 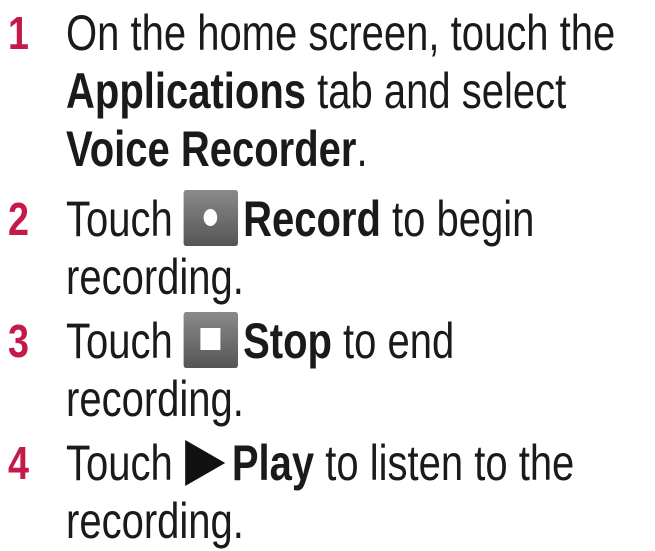 What do you see at coordinates (312, 219) in the screenshot?
I see `record-term: Record` at bounding box center [312, 219].